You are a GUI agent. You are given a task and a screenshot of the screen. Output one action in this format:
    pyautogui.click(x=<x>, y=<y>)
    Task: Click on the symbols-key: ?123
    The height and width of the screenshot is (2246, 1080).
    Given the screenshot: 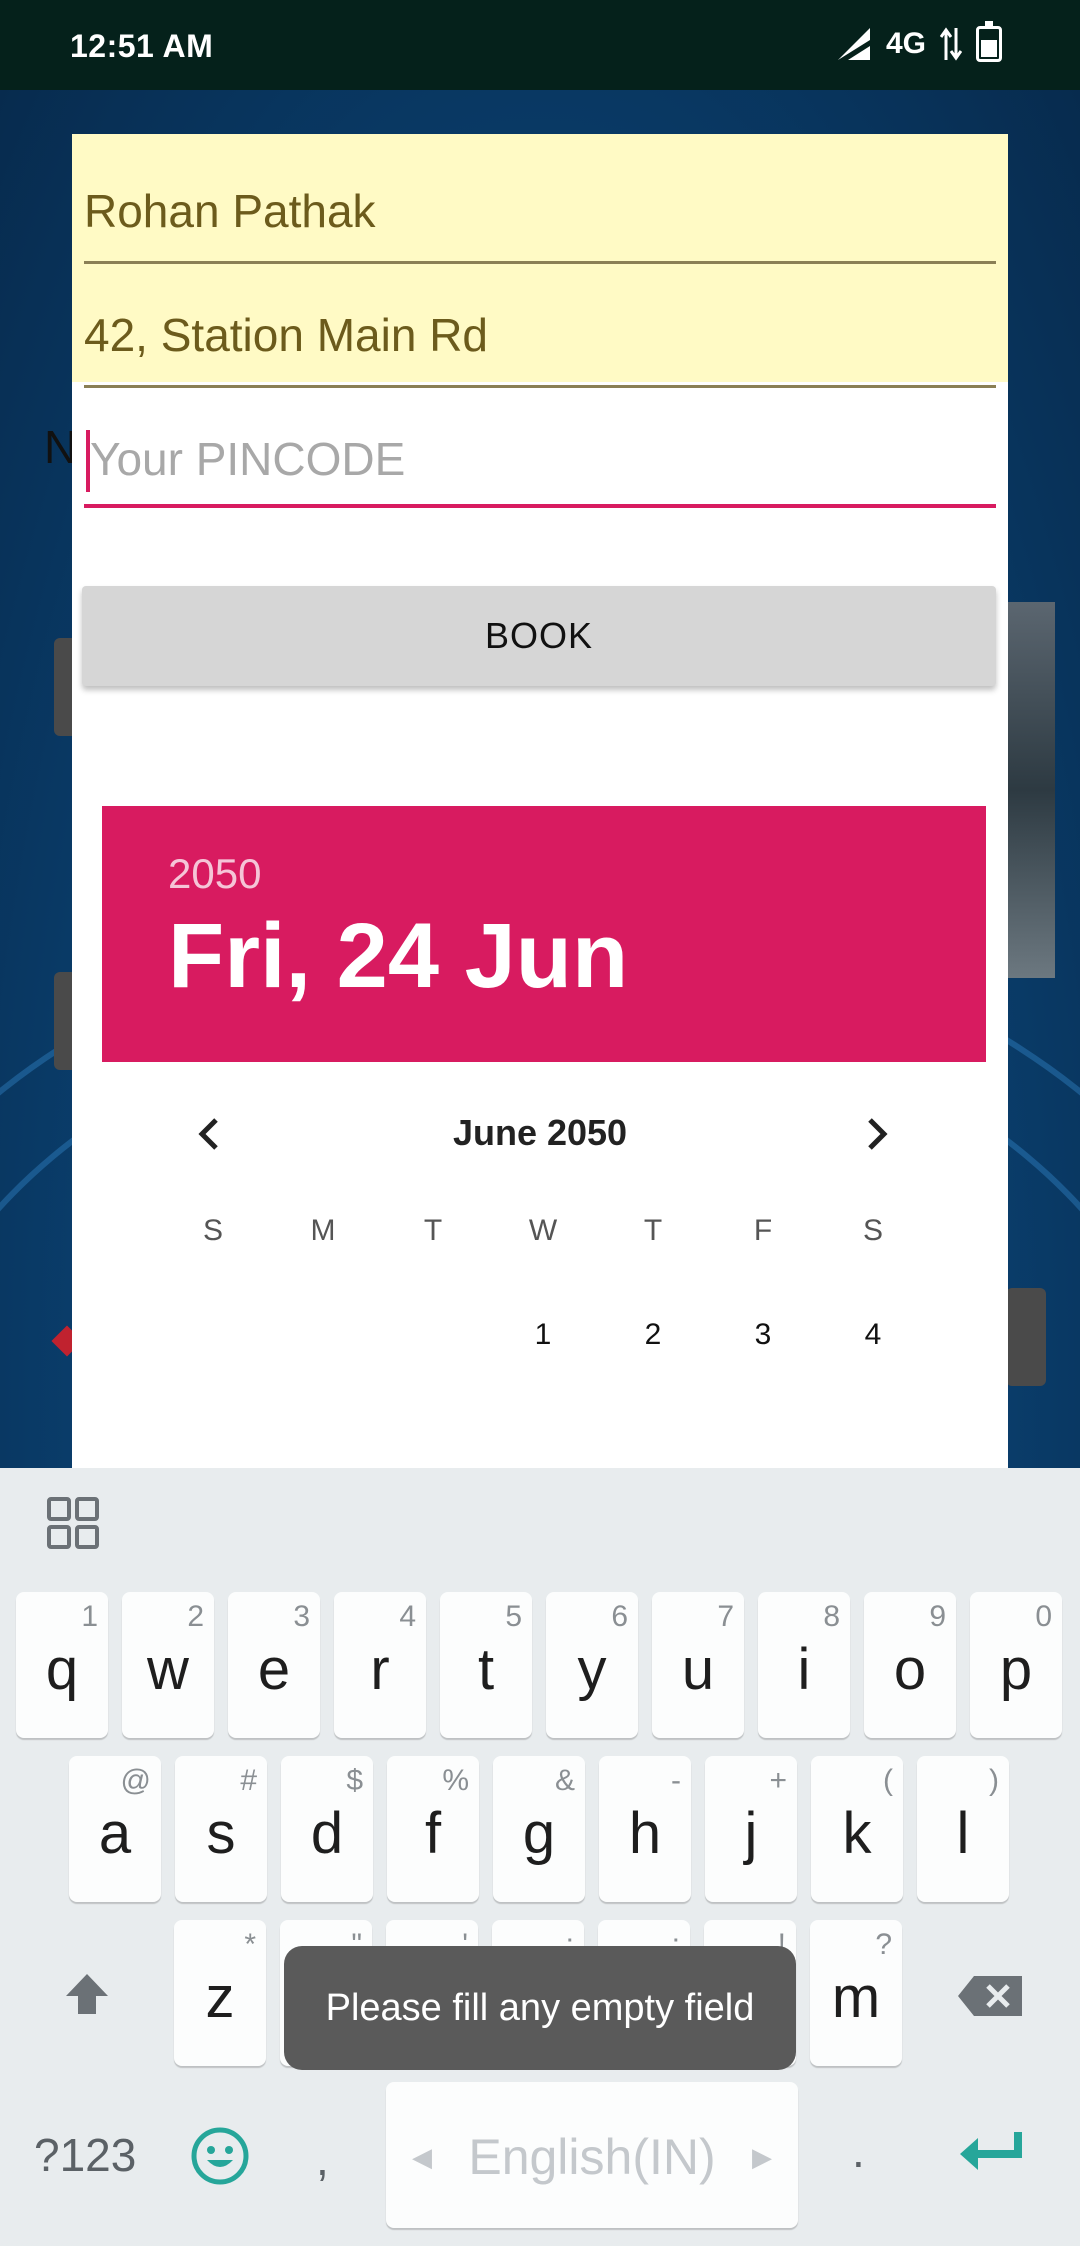 What is the action you would take?
    pyautogui.click(x=85, y=2155)
    